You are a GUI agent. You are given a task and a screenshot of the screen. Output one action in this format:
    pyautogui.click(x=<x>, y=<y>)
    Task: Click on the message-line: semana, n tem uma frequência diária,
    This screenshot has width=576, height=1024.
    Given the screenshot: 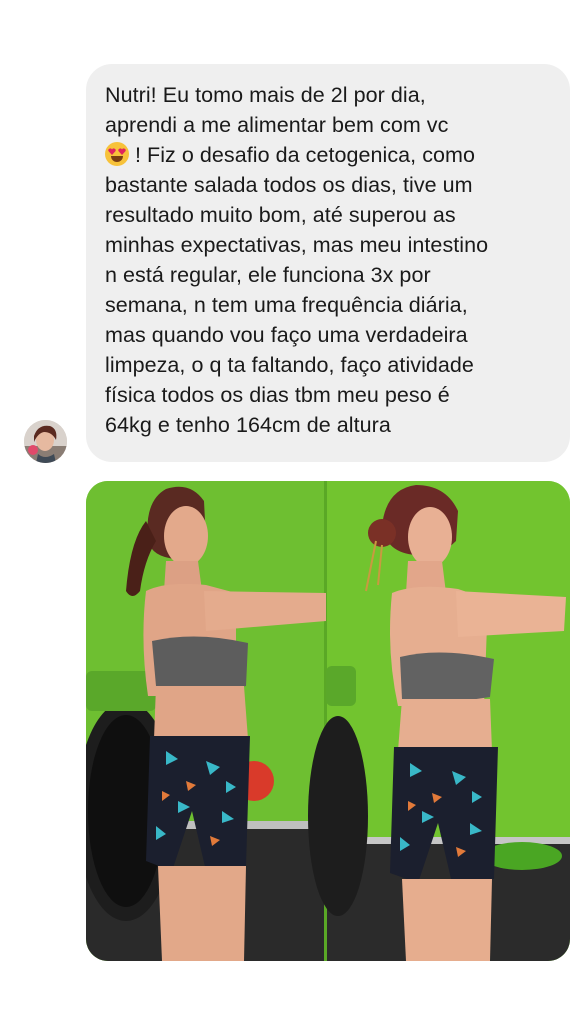 What is the action you would take?
    pyautogui.click(x=286, y=305)
    